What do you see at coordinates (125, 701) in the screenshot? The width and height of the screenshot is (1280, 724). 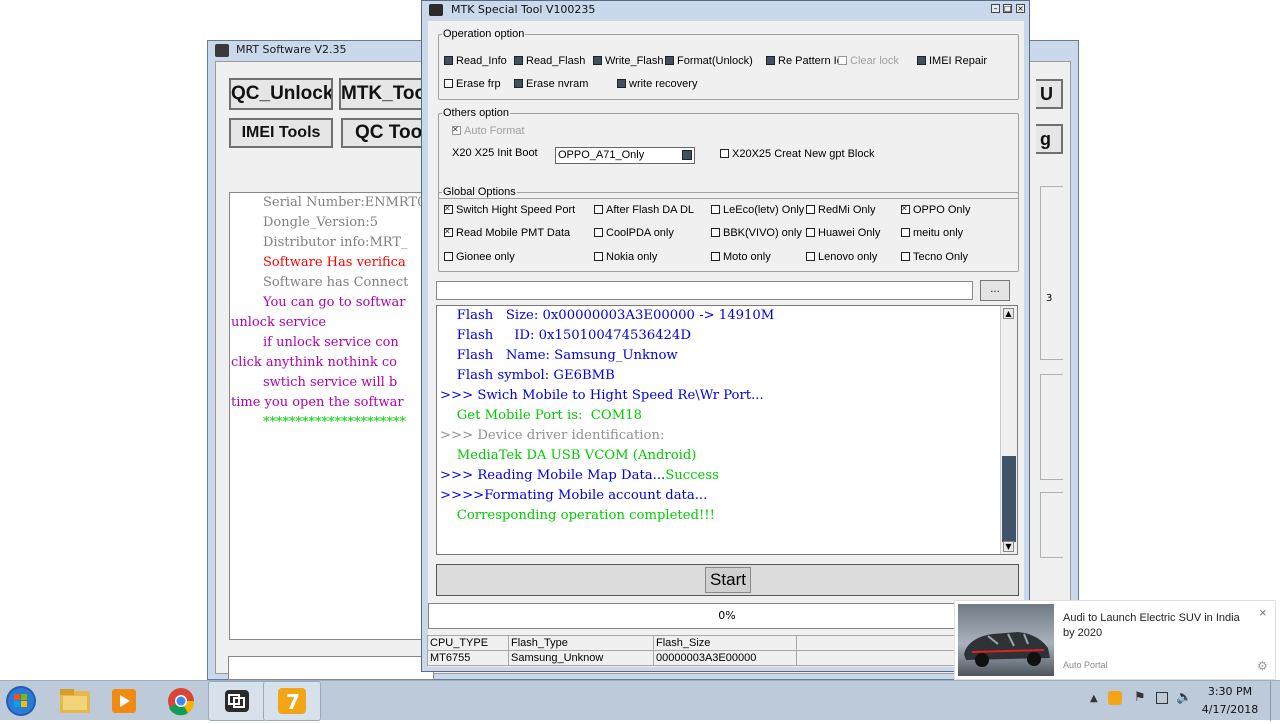 I see `media-player-icon` at bounding box center [125, 701].